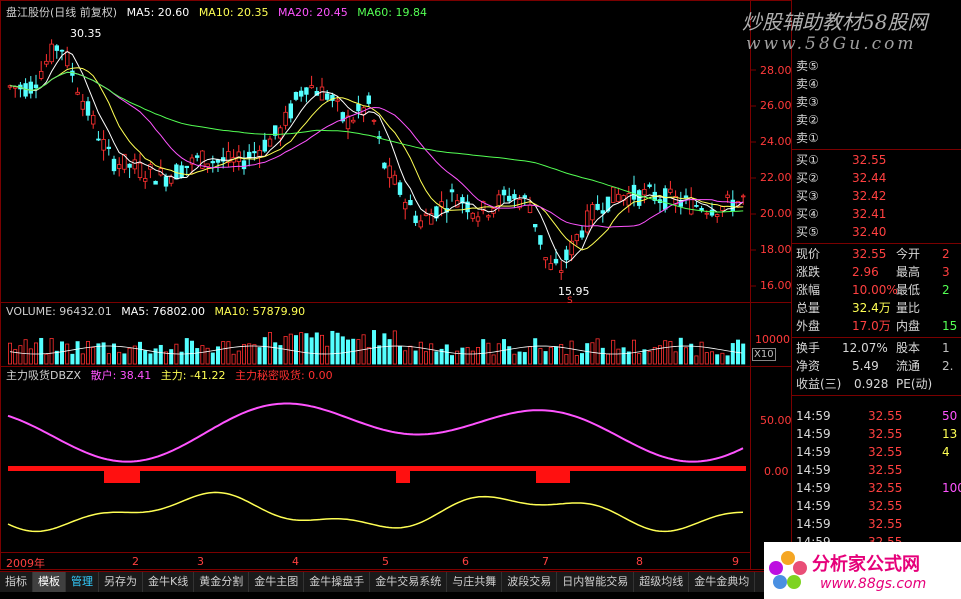 The width and height of the screenshot is (961, 599). What do you see at coordinates (772, 339) in the screenshot?
I see `volume-axis-label: 10000` at bounding box center [772, 339].